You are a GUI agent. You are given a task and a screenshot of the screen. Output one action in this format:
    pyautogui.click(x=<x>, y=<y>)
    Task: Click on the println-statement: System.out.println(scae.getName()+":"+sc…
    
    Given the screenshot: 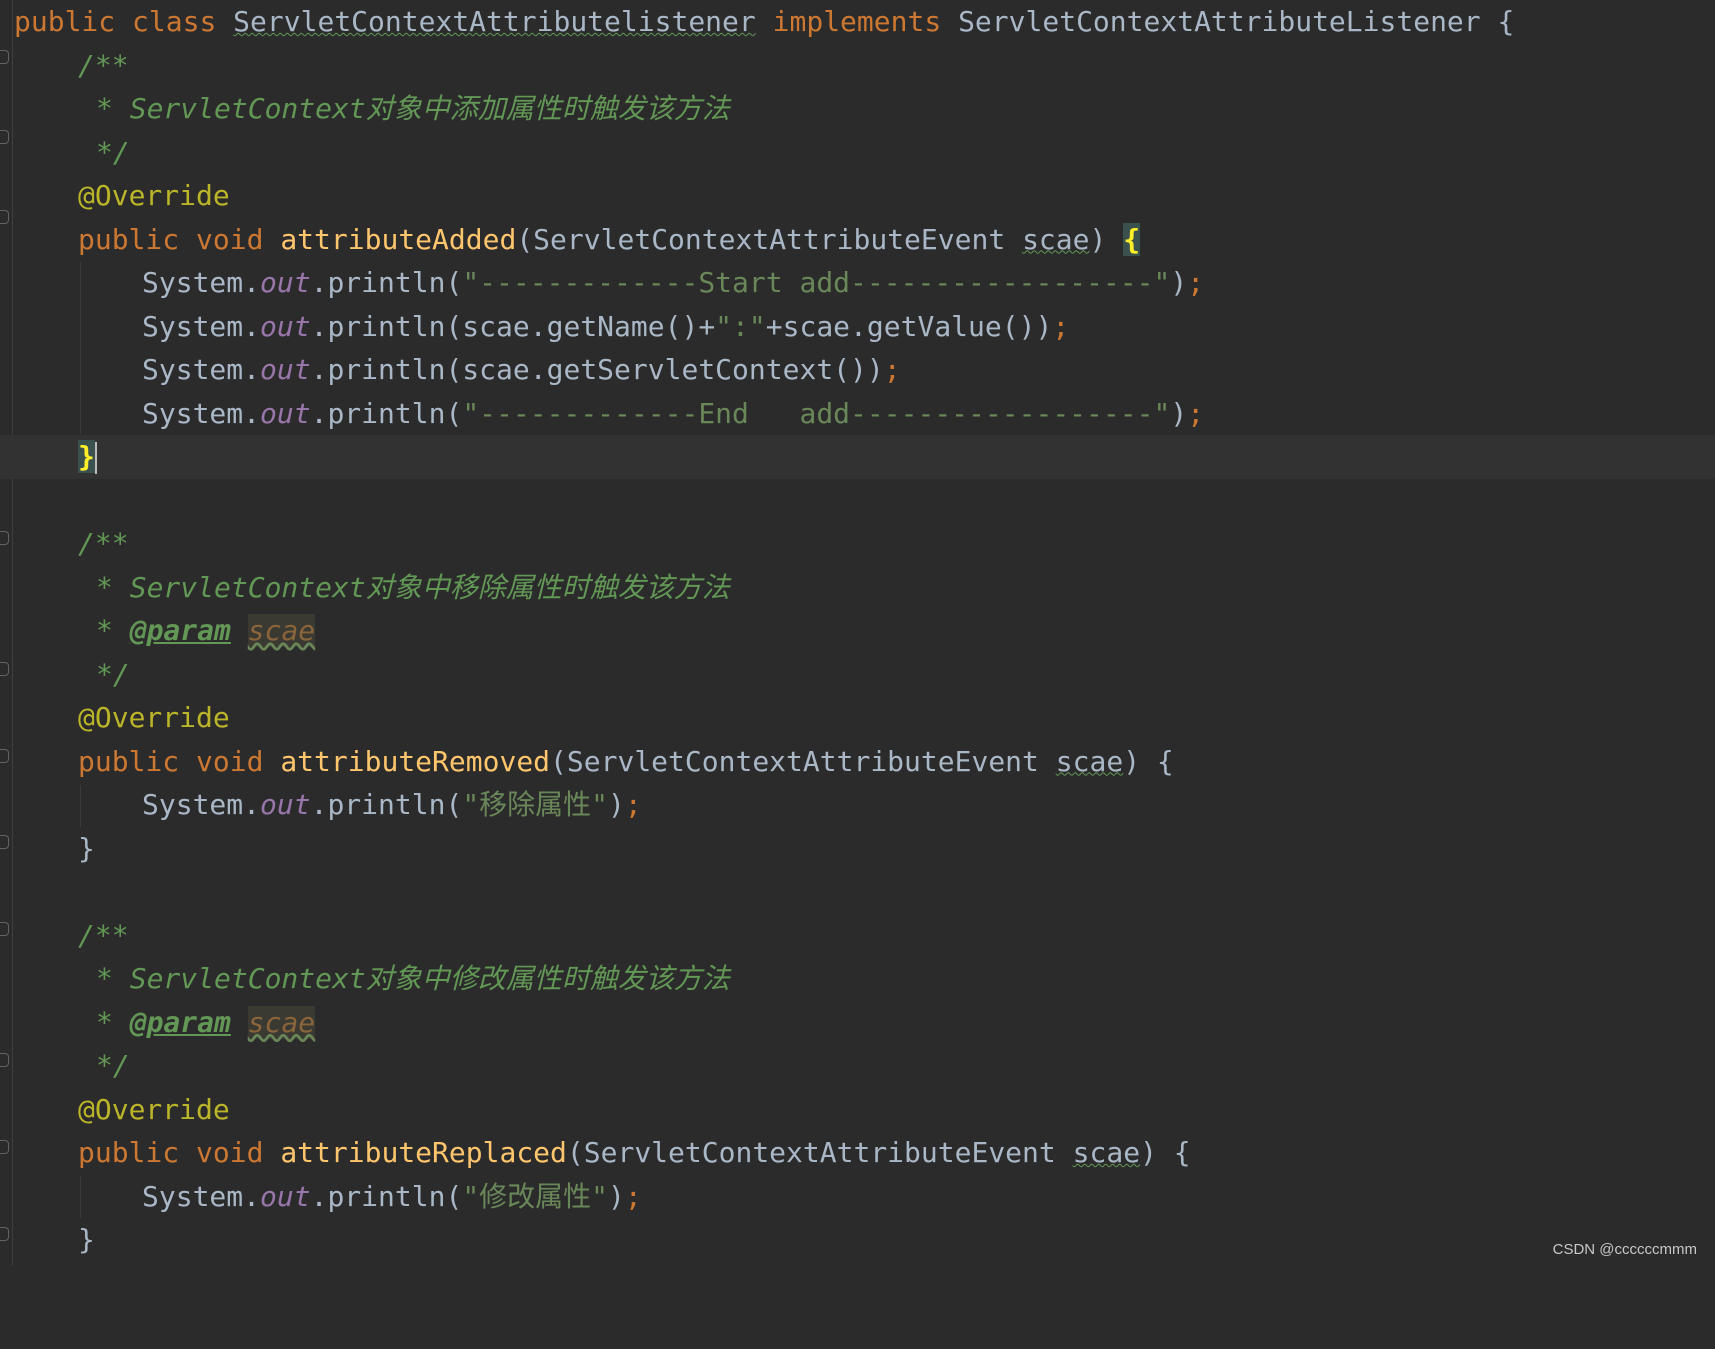 What is the action you would take?
    pyautogui.click(x=606, y=326)
    